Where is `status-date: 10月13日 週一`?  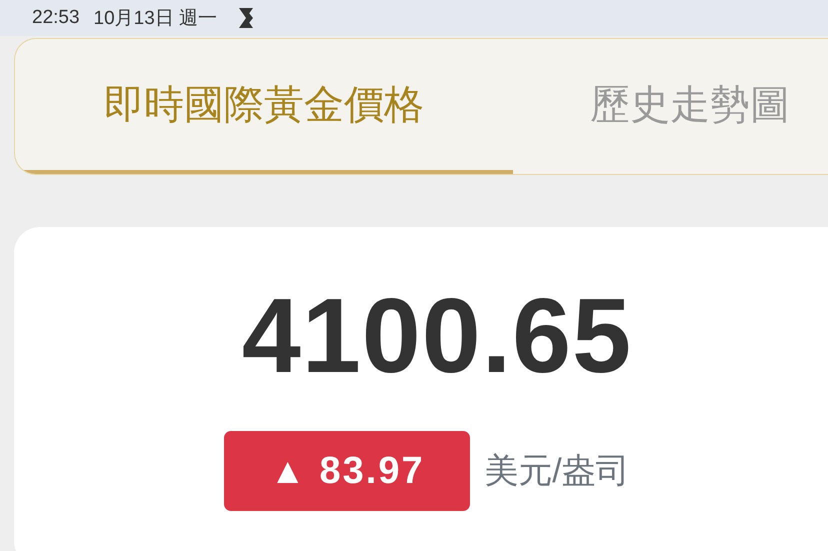
status-date: 10月13日 週一 is located at coordinates (156, 19).